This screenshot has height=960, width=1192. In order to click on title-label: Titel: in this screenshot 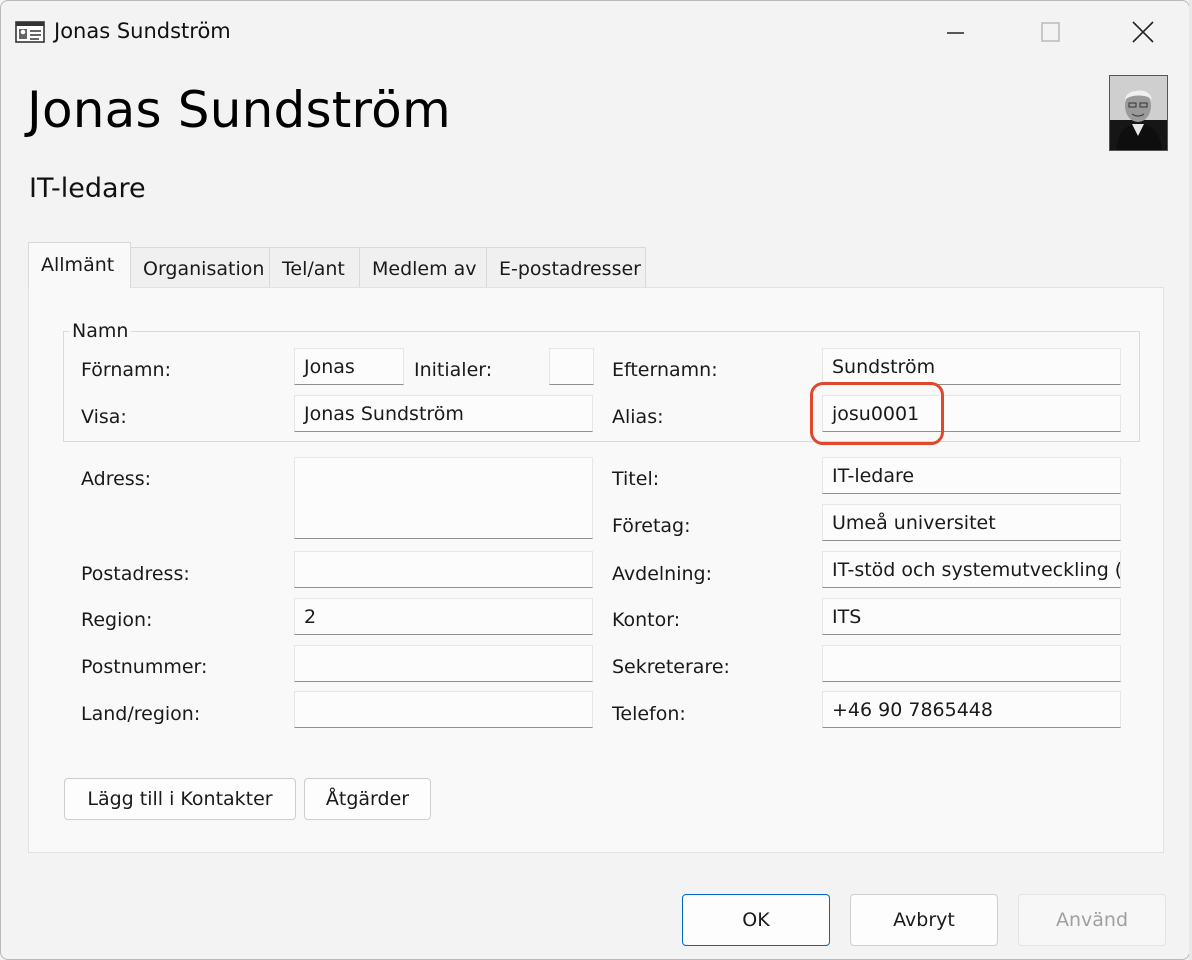, I will do `click(636, 479)`.